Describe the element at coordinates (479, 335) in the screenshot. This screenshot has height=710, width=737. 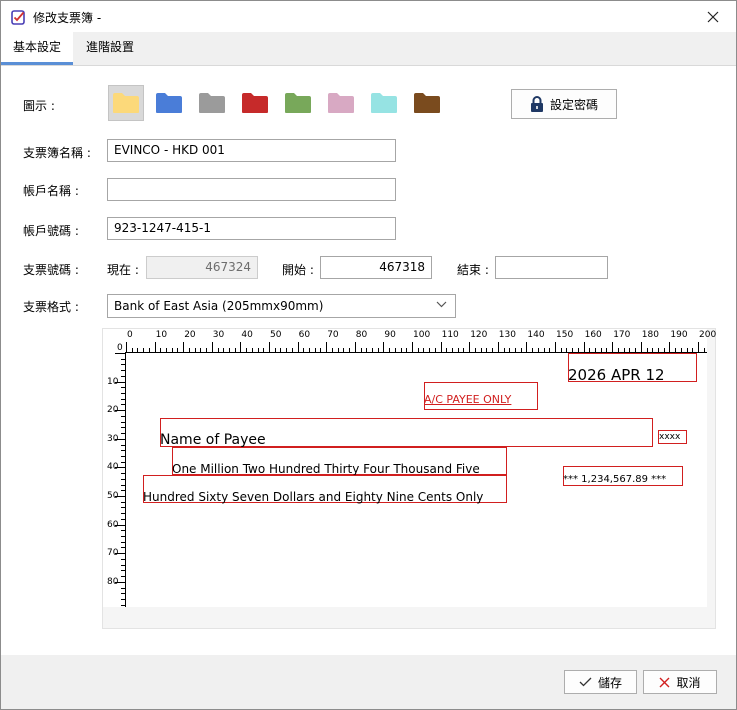
I see `ruler-label: 120` at that location.